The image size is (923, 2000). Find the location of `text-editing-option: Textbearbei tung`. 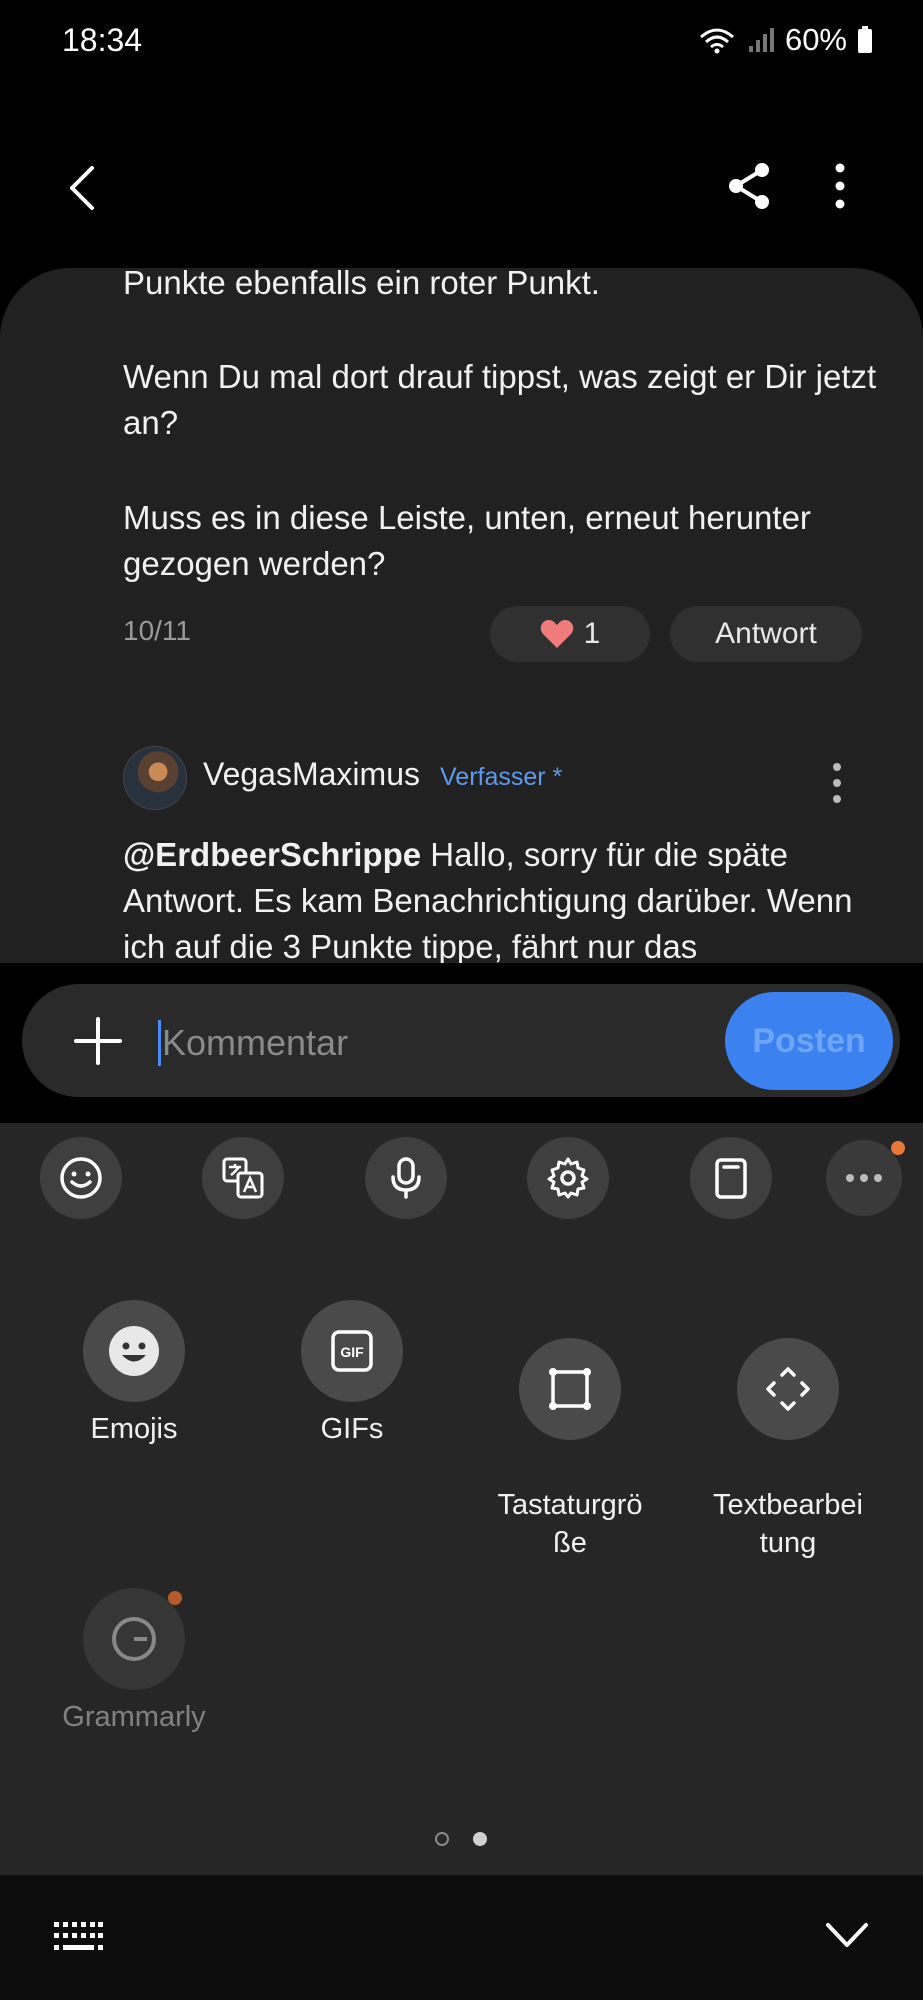

text-editing-option: Textbearbei tung is located at coordinates (788, 1450).